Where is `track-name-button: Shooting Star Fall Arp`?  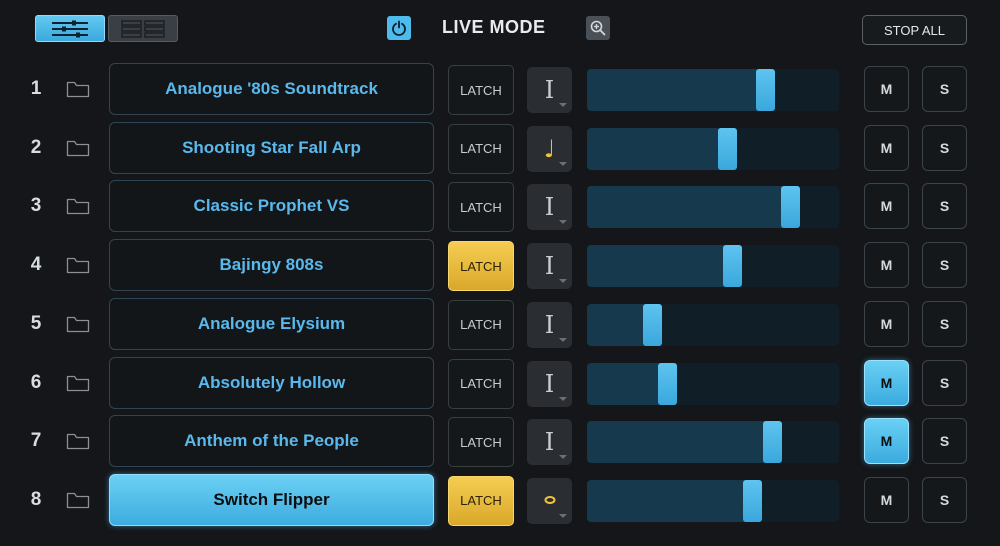
track-name-button: Shooting Star Fall Arp is located at coordinates (271, 147).